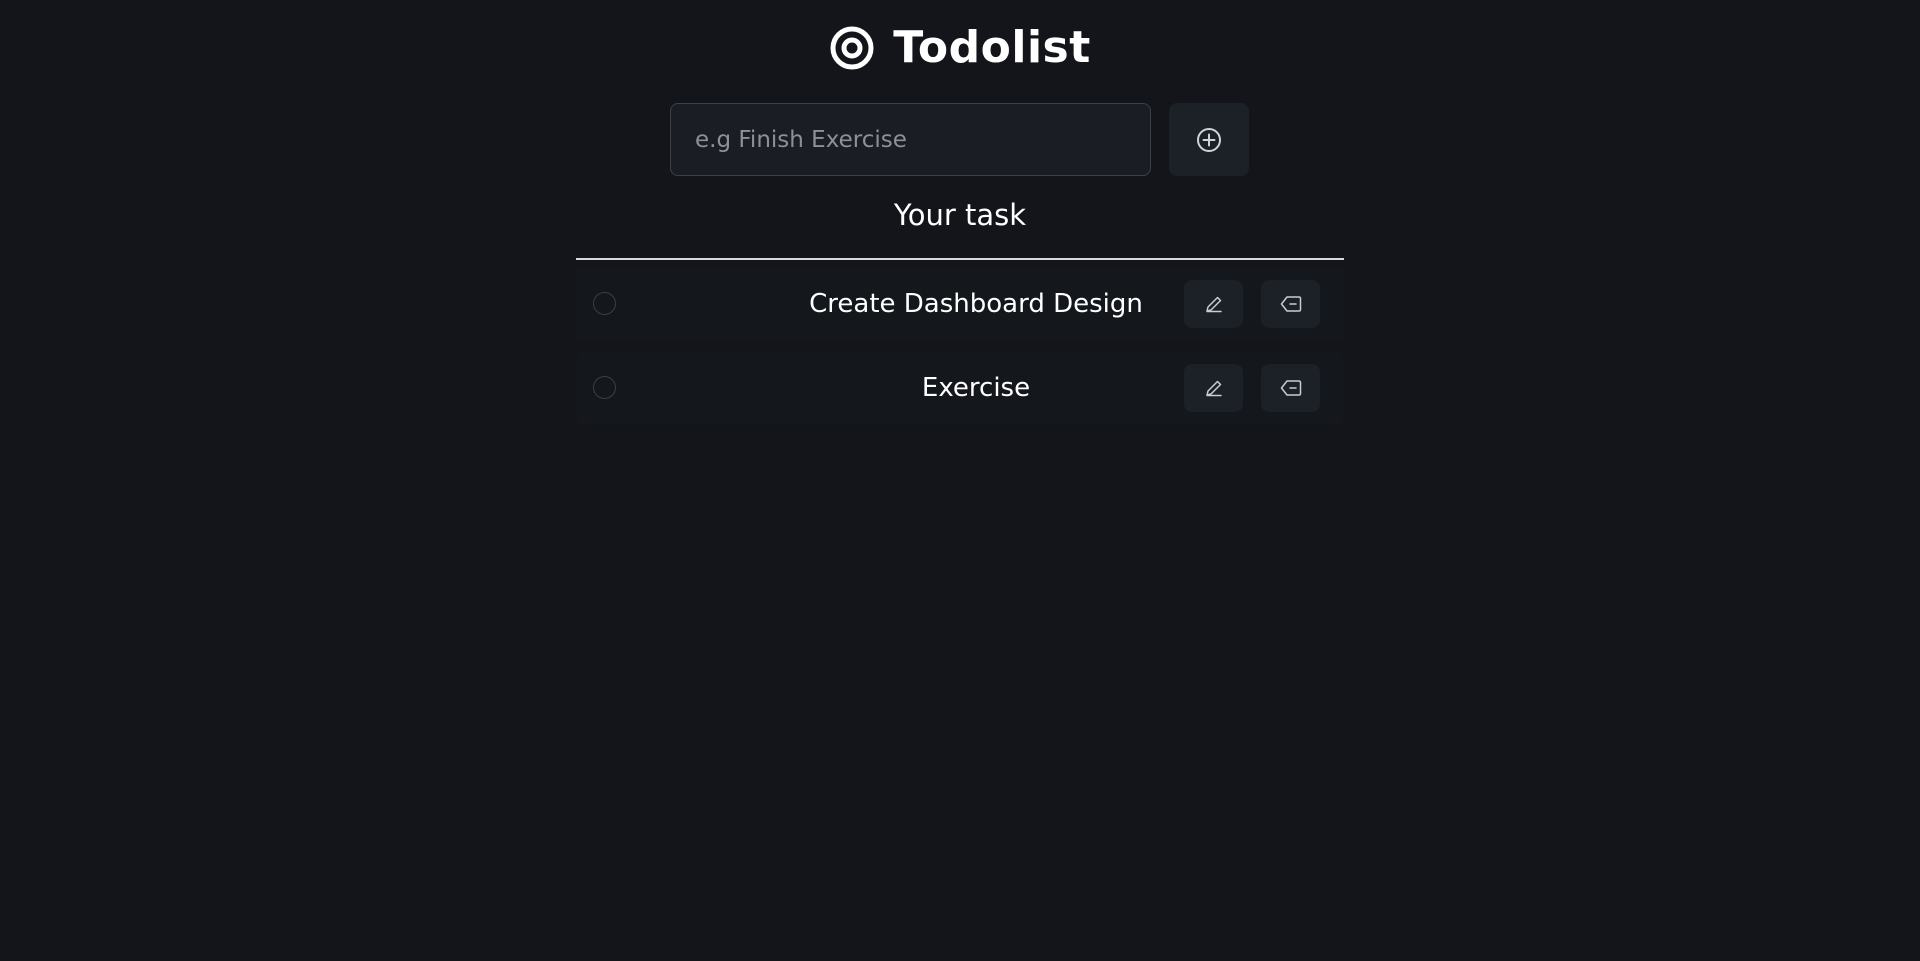  I want to click on add-task-form, so click(959, 139).